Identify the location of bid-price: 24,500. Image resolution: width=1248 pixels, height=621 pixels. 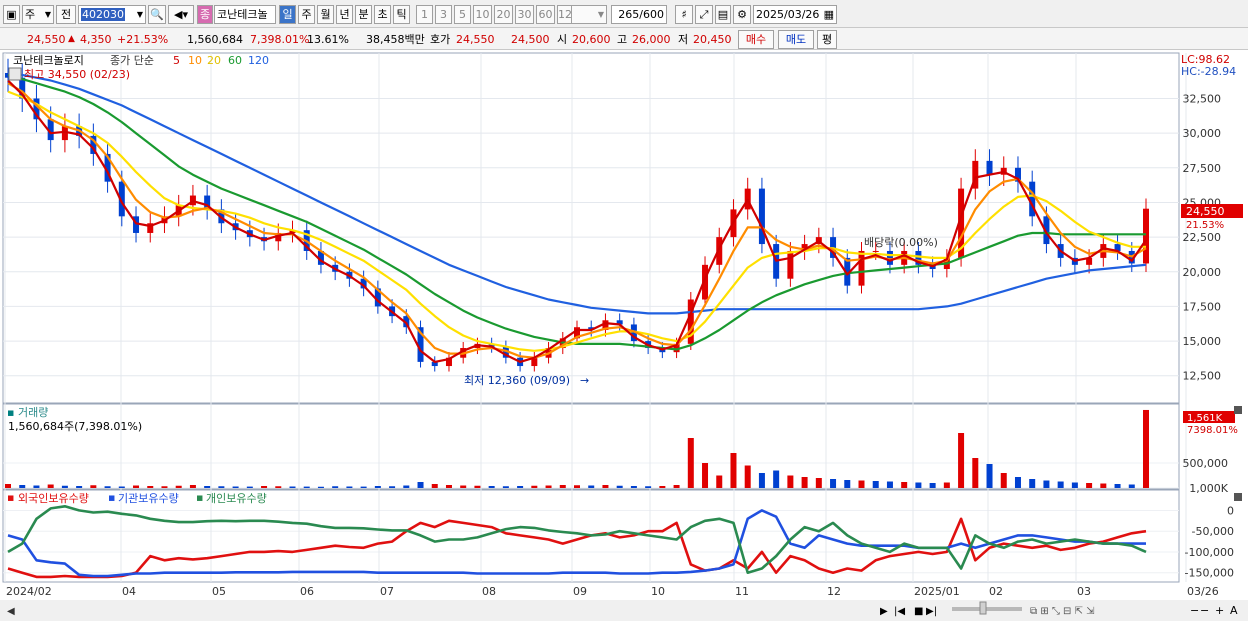
(530, 39).